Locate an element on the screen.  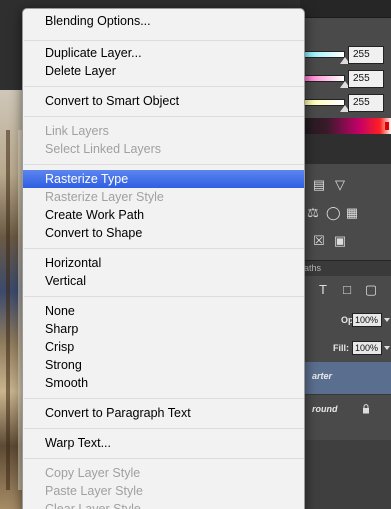
layer-row-background: round is located at coordinates (345, 410).